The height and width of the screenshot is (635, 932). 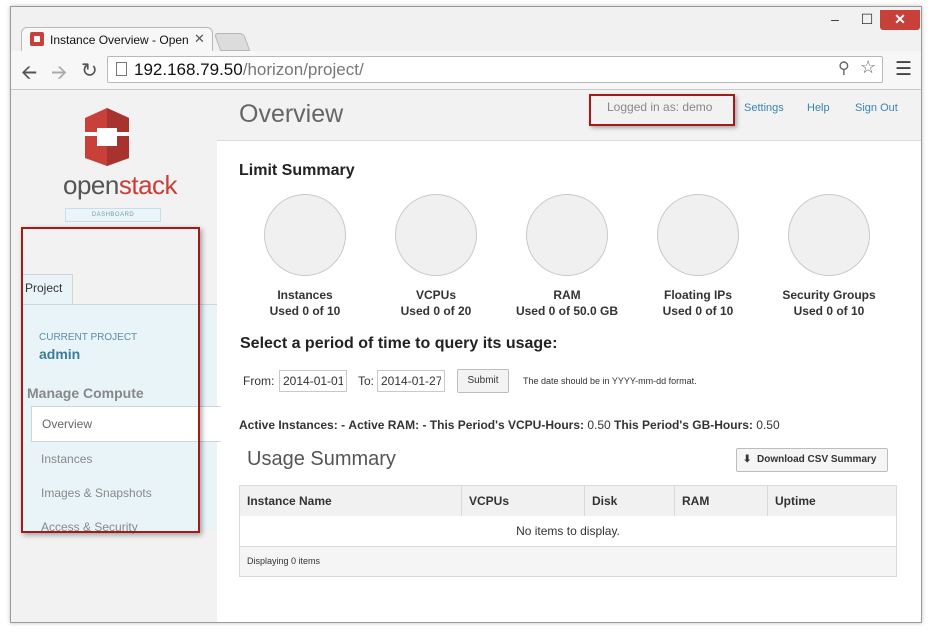 What do you see at coordinates (303, 69) in the screenshot?
I see `url-path: /horizon/project/` at bounding box center [303, 69].